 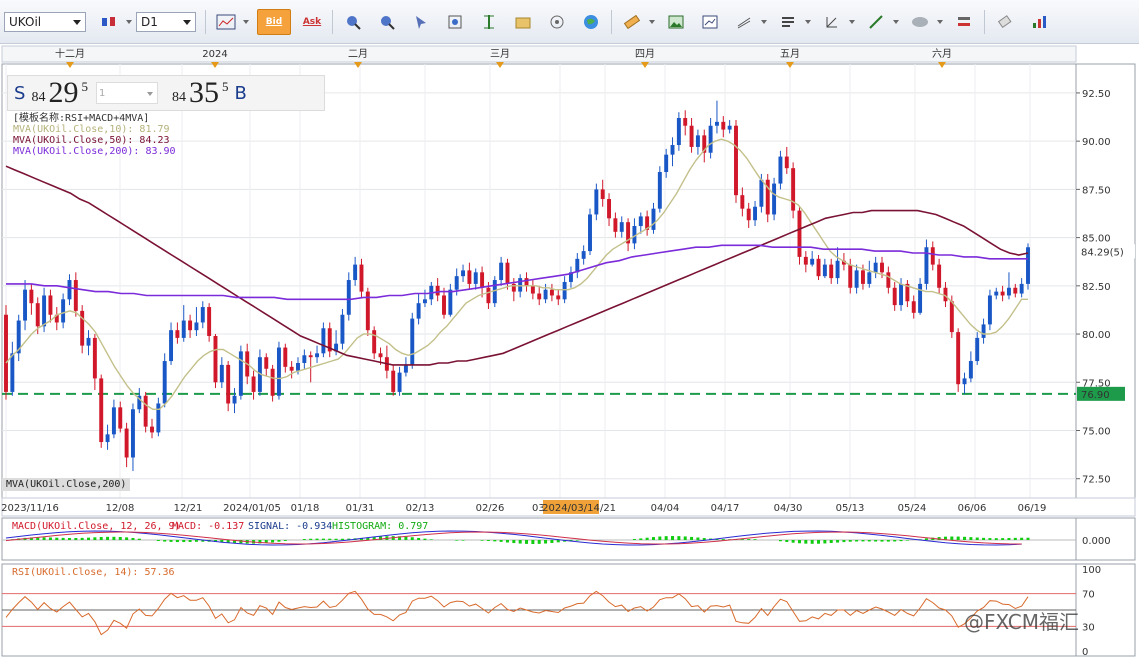 I want to click on settings-button, so click(x=964, y=22).